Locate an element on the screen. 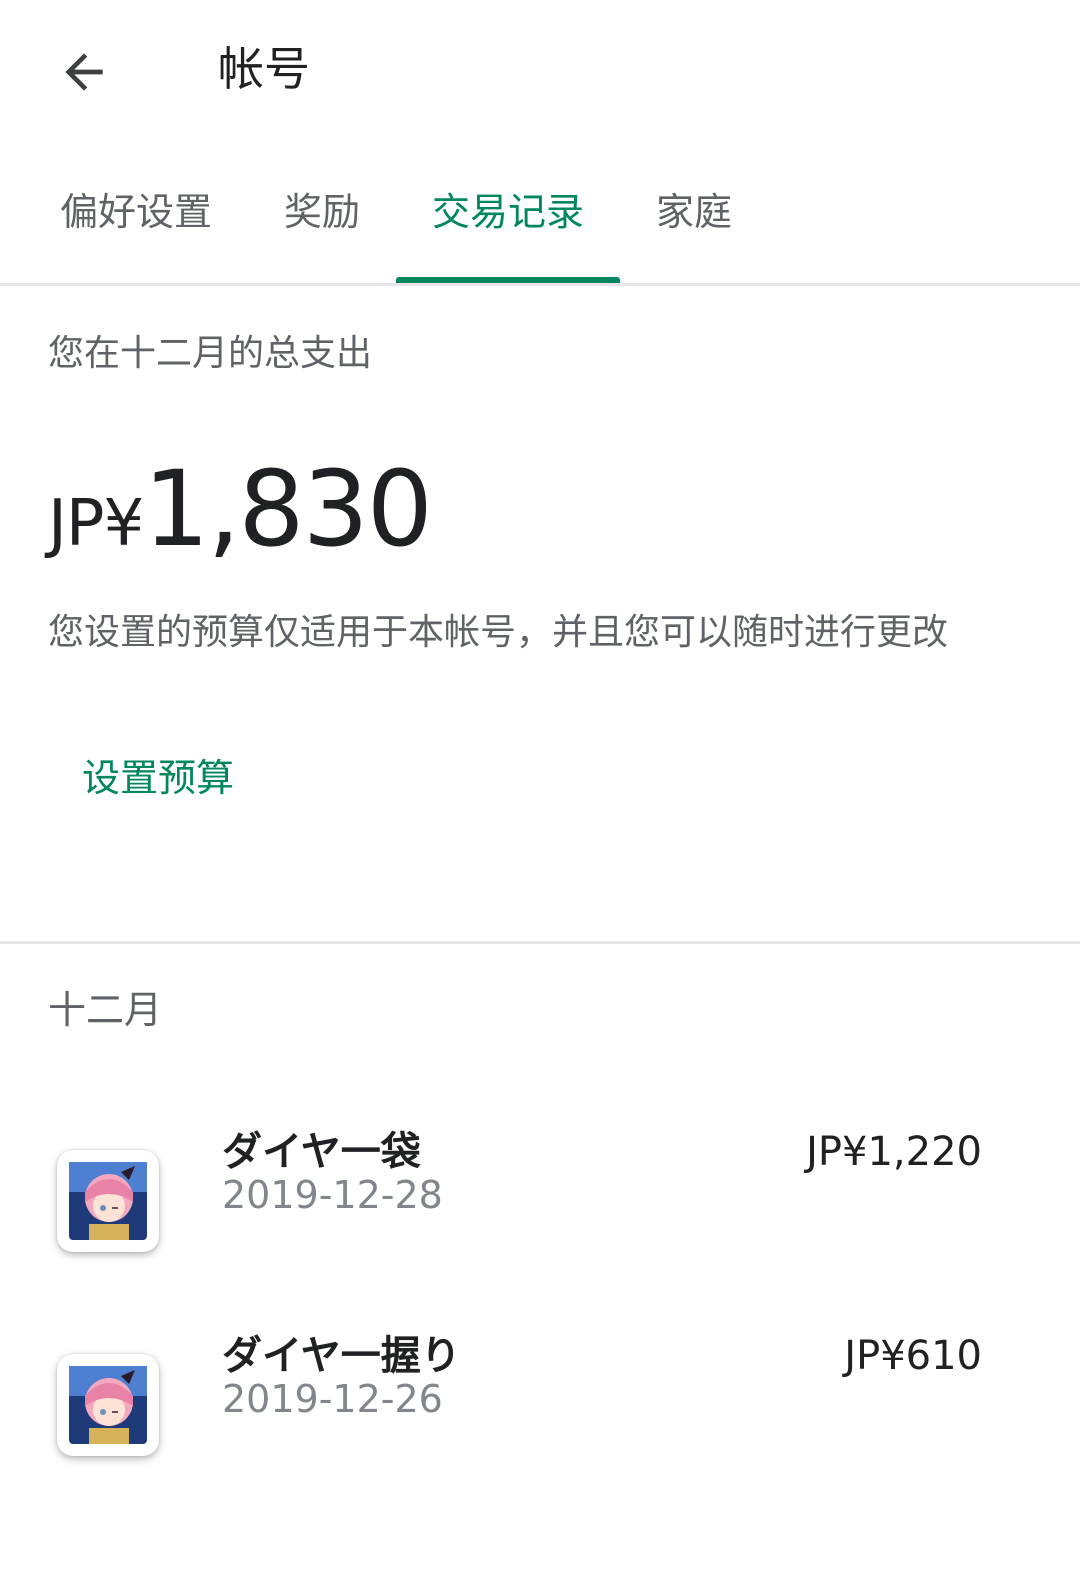 This screenshot has height=1570, width=1080. back-button is located at coordinates (84, 72).